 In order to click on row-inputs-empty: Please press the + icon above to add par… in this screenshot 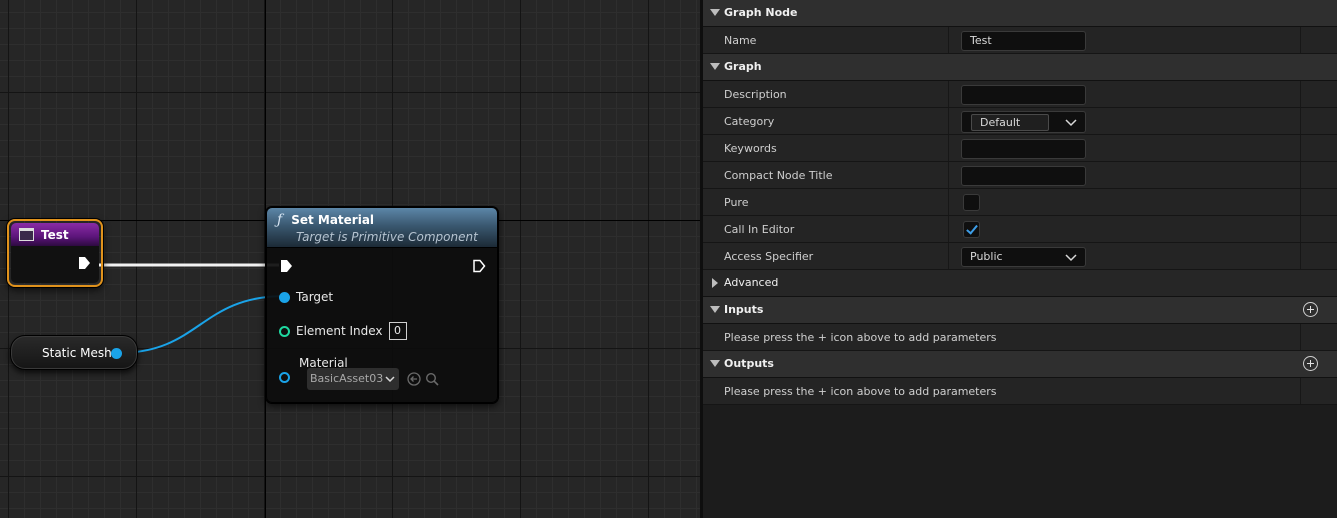, I will do `click(1020, 337)`.